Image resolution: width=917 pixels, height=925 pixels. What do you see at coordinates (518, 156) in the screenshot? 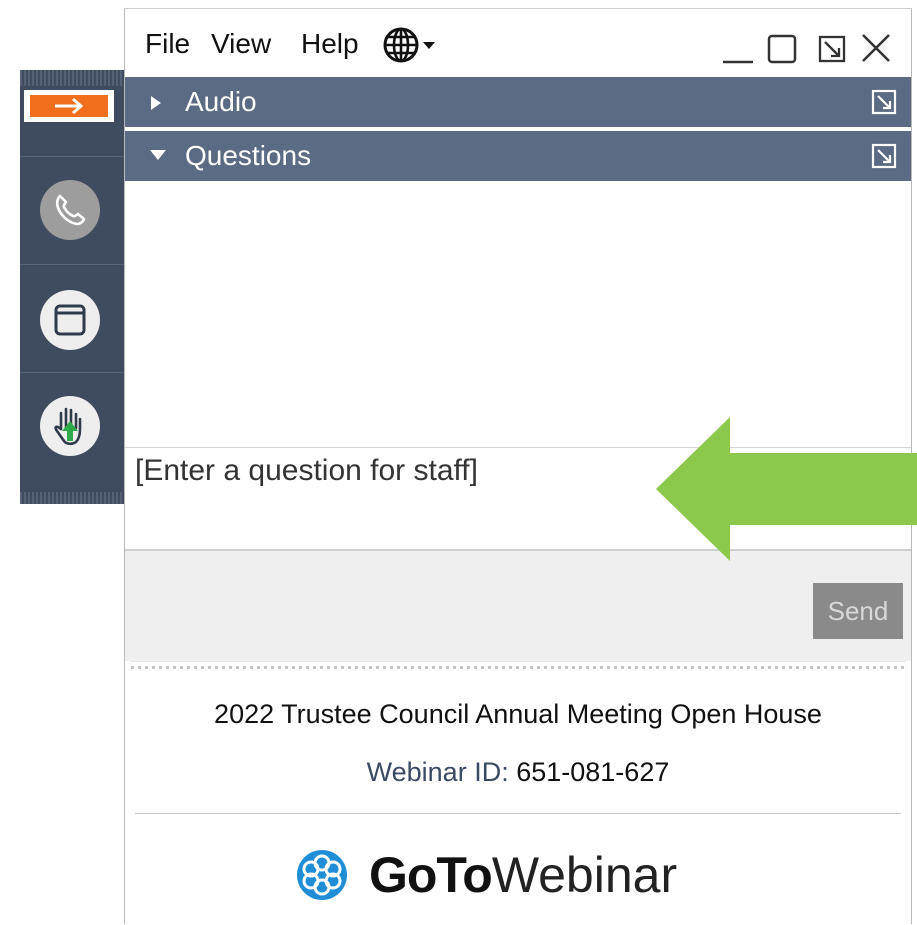
I see `questions-section-header: Questions` at bounding box center [518, 156].